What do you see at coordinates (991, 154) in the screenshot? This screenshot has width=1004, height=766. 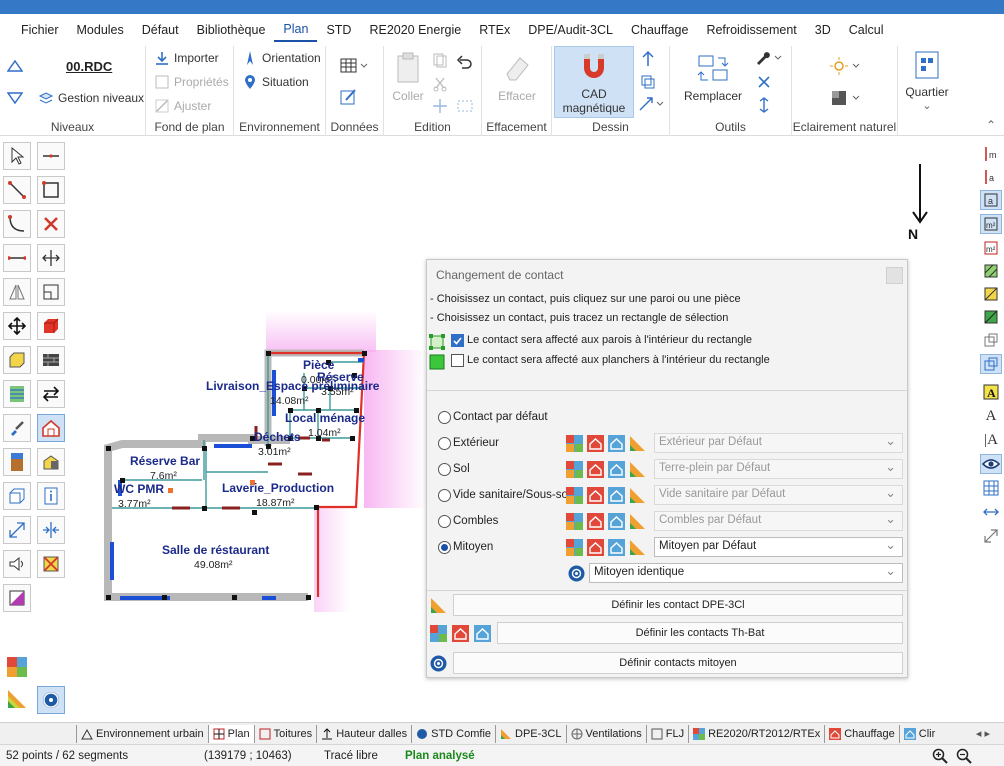 I see `dim-m-icon: m` at bounding box center [991, 154].